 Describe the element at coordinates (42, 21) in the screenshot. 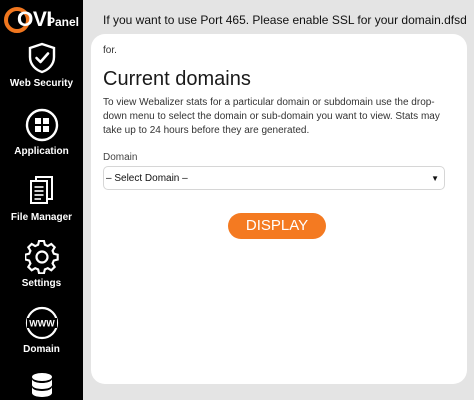

I see `ovipanel-logo: OVI Panel` at that location.